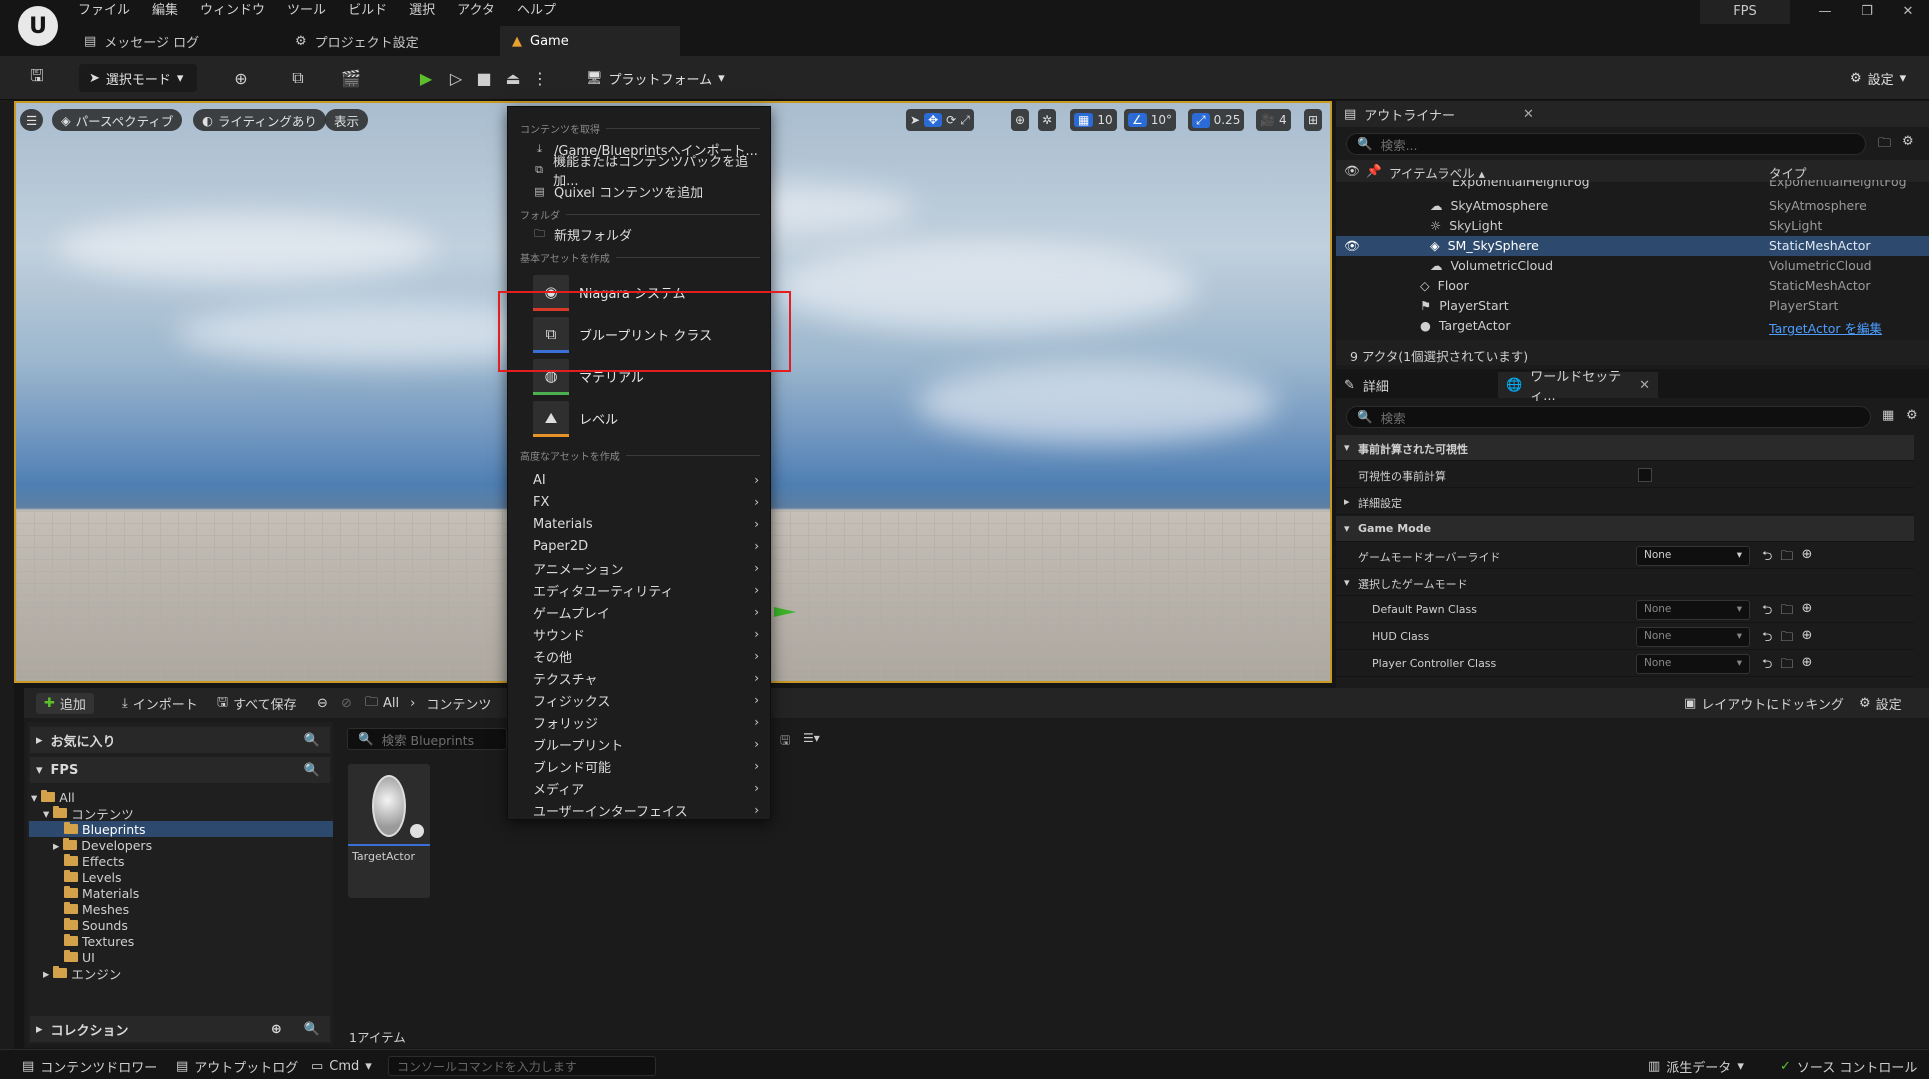 This screenshot has height=1079, width=1929. What do you see at coordinates (117, 120) in the screenshot?
I see `perspective-button: ◈ パースペクティブ` at bounding box center [117, 120].